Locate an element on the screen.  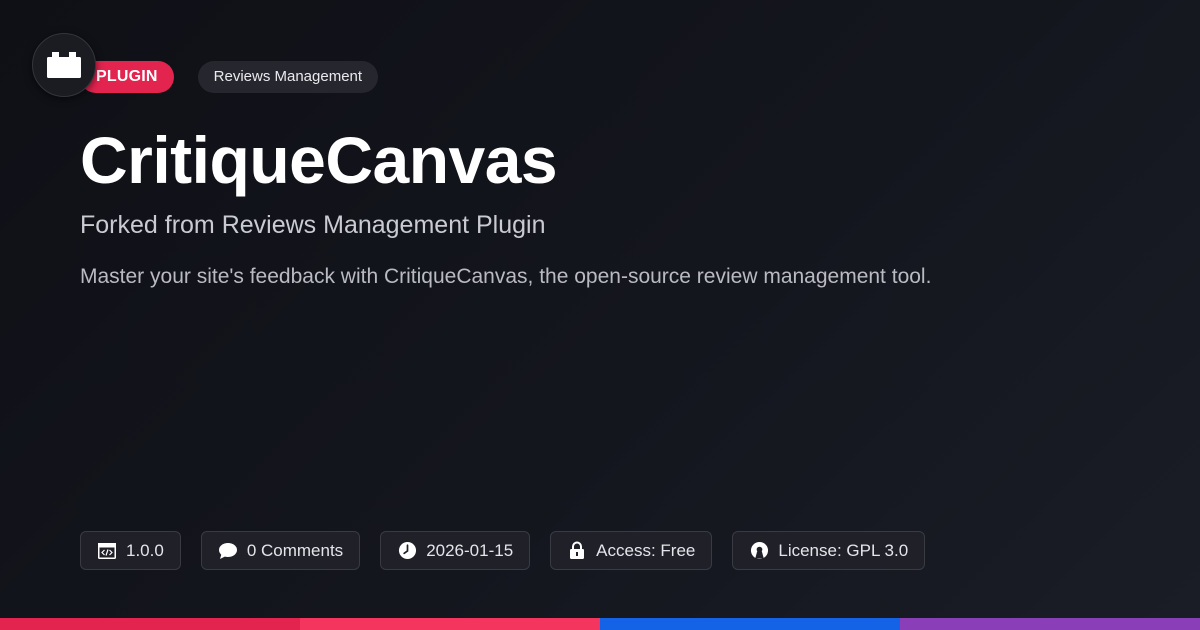
brand-color-bar is located at coordinates (600, 624).